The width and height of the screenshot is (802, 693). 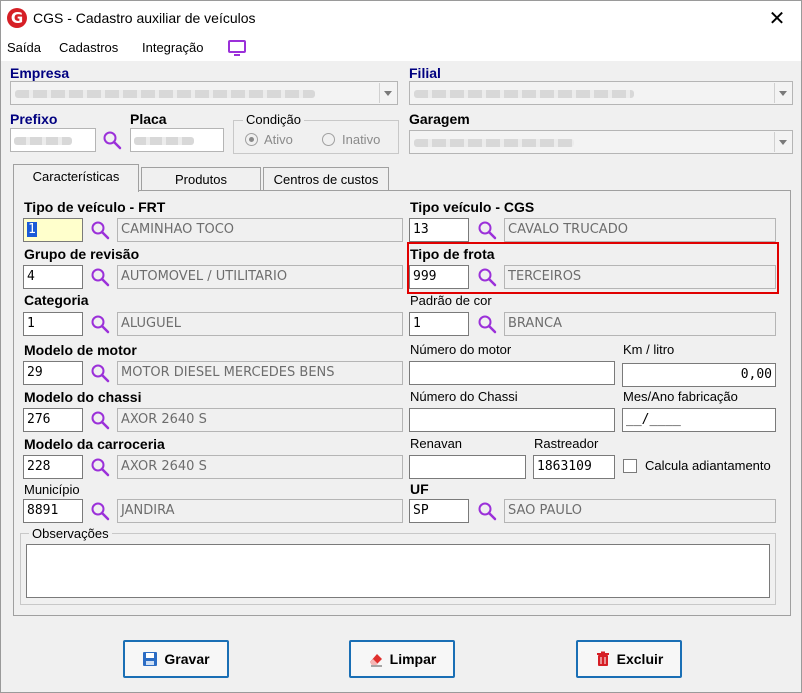 I want to click on modelo-chassi-label: Modelo do chassi, so click(x=83, y=397).